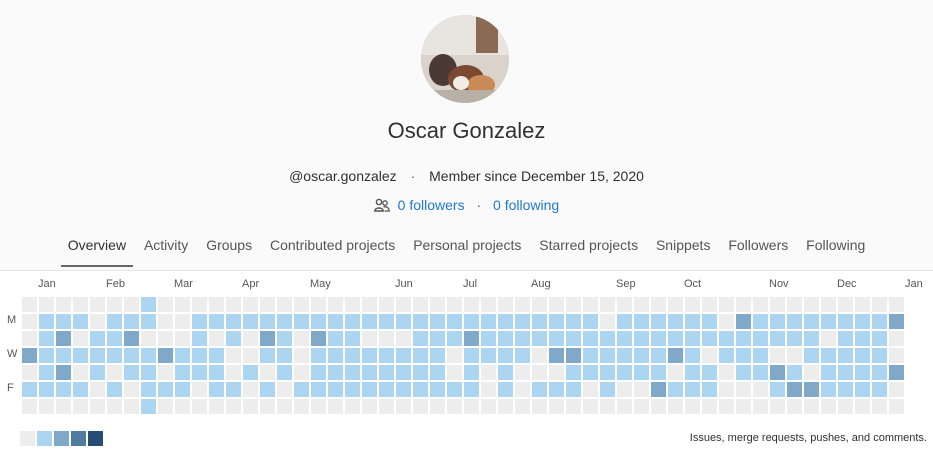 This screenshot has width=933, height=461. Describe the element at coordinates (467, 246) in the screenshot. I see `tab-personal-projects: Personal projects` at that location.